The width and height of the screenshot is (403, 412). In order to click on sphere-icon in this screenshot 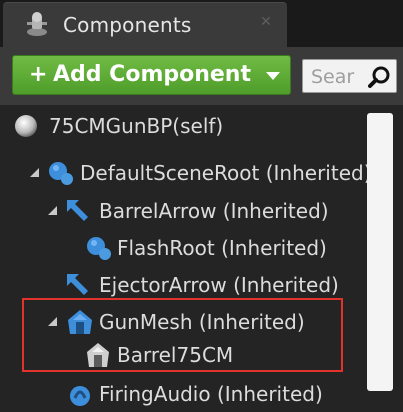, I will do `click(26, 126)`.